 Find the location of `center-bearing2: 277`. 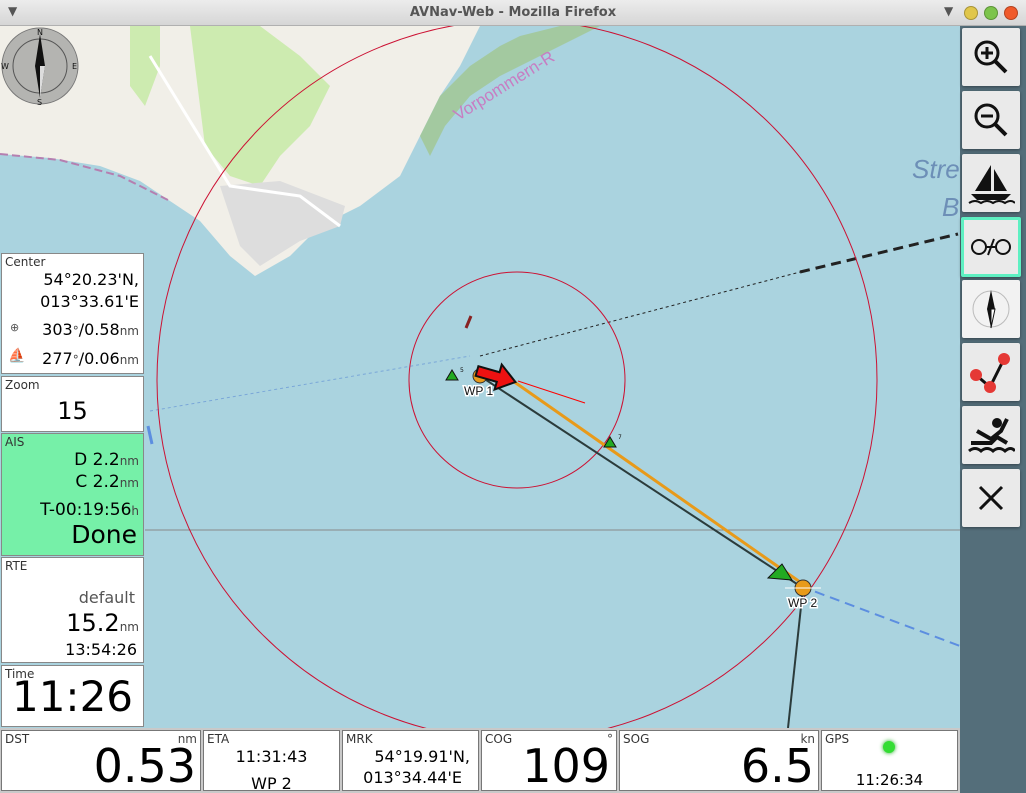

center-bearing2: 277 is located at coordinates (57, 358).